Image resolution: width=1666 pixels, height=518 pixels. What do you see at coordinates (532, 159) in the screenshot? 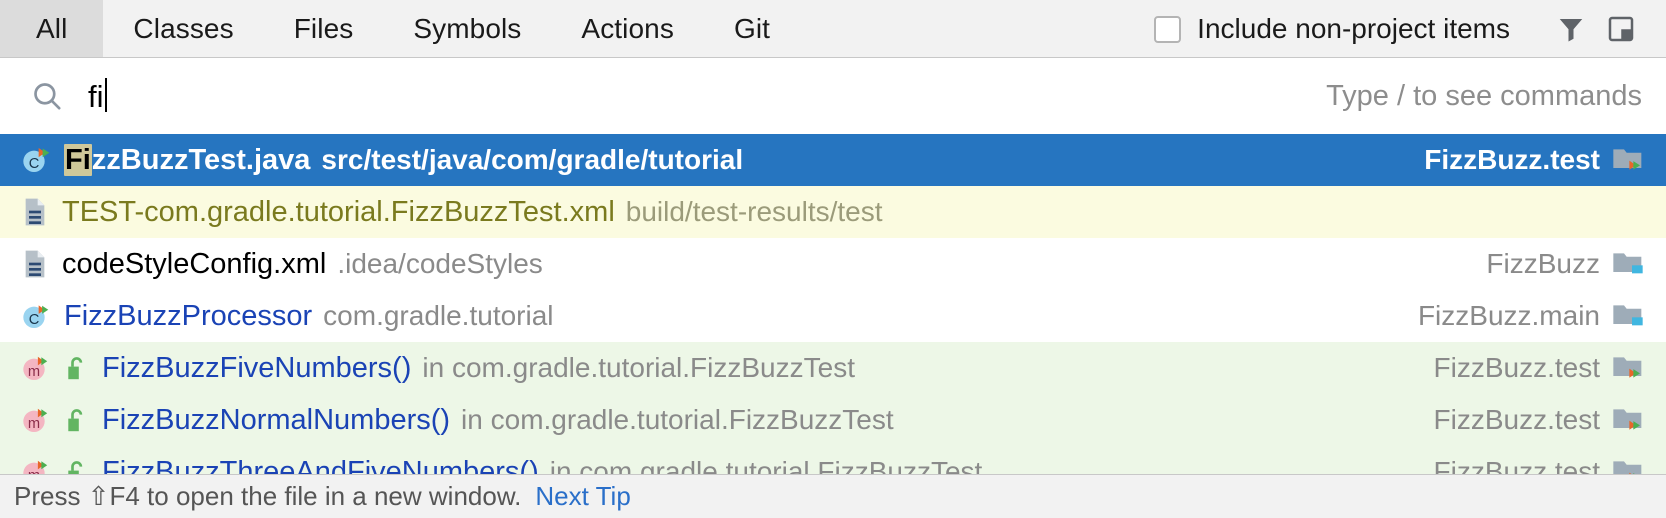
I see `result-path: src/test/java/com/gradle/tutorial` at bounding box center [532, 159].